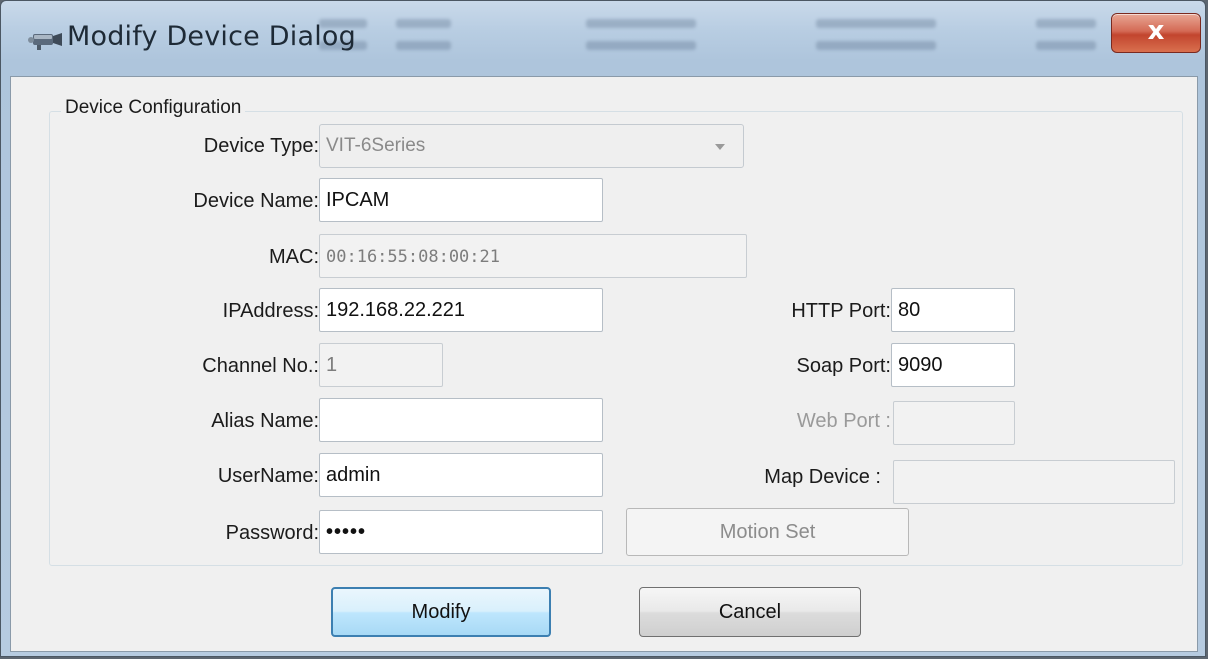 The width and height of the screenshot is (1208, 659). What do you see at coordinates (376, 145) in the screenshot?
I see `device-type-value: VIT-6Series` at bounding box center [376, 145].